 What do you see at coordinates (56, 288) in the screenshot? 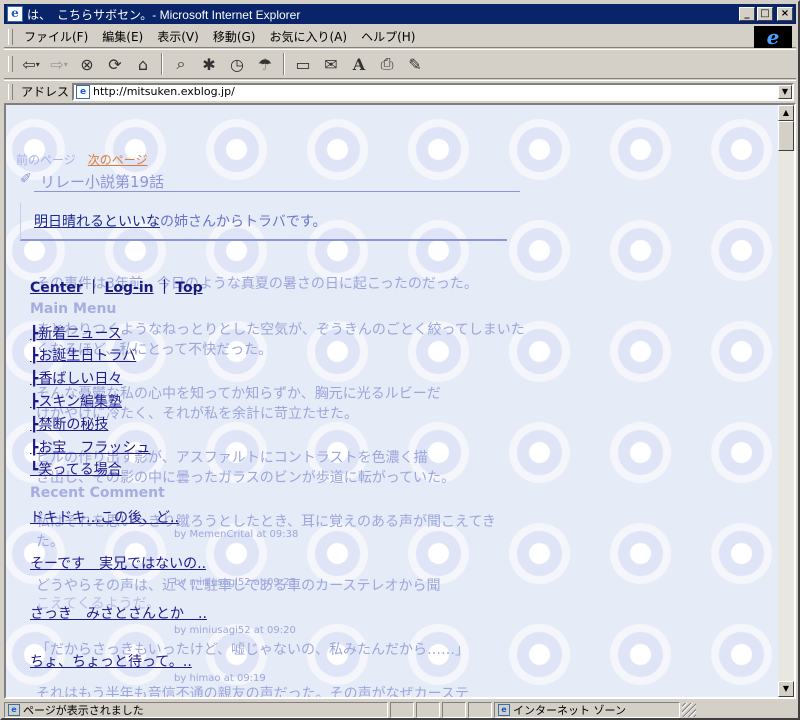
I see `center-link: Center` at bounding box center [56, 288].